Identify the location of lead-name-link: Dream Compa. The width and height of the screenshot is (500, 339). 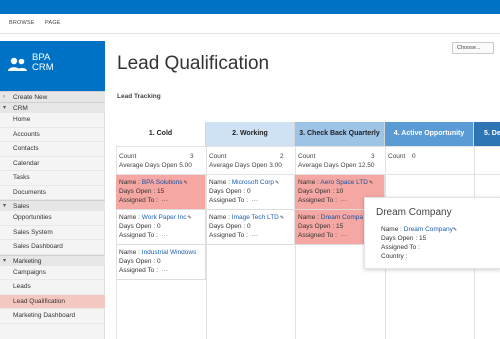
(342, 217).